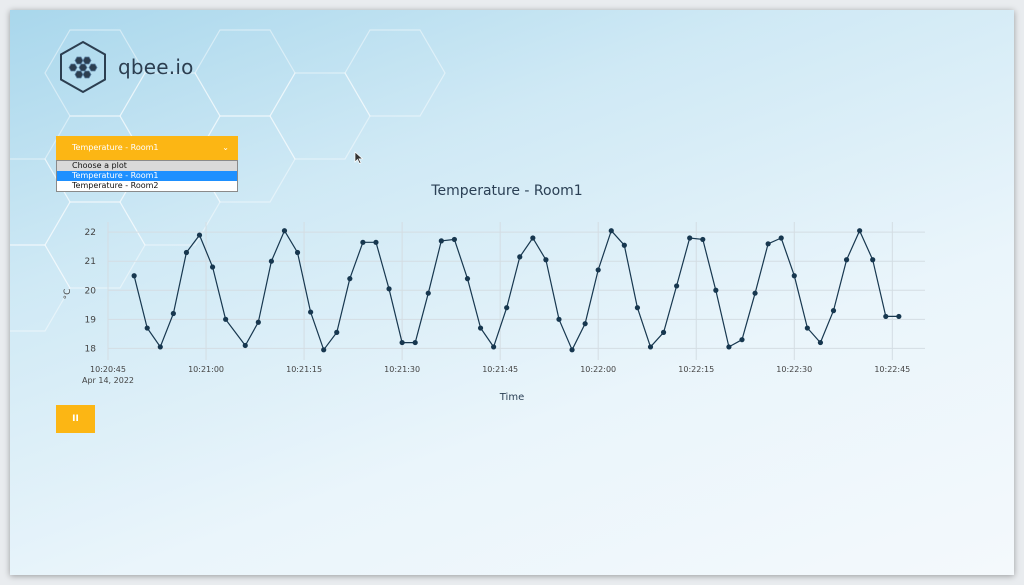 The height and width of the screenshot is (585, 1024). I want to click on x-tick-sublabel: Apr 14, 2022, so click(108, 380).